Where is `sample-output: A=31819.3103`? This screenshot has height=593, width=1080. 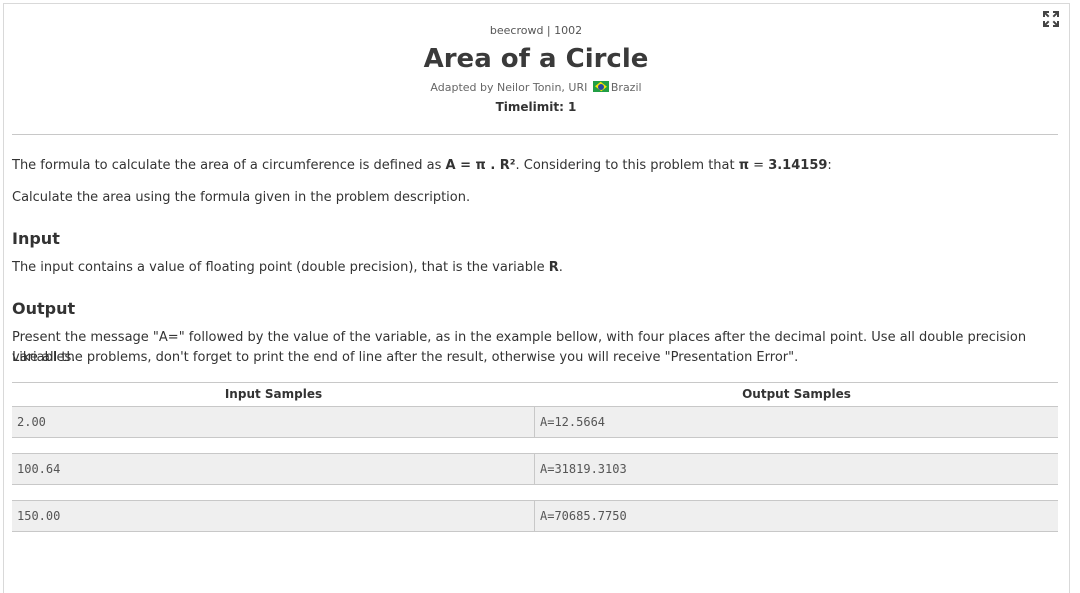
sample-output: A=31819.3103 is located at coordinates (583, 469).